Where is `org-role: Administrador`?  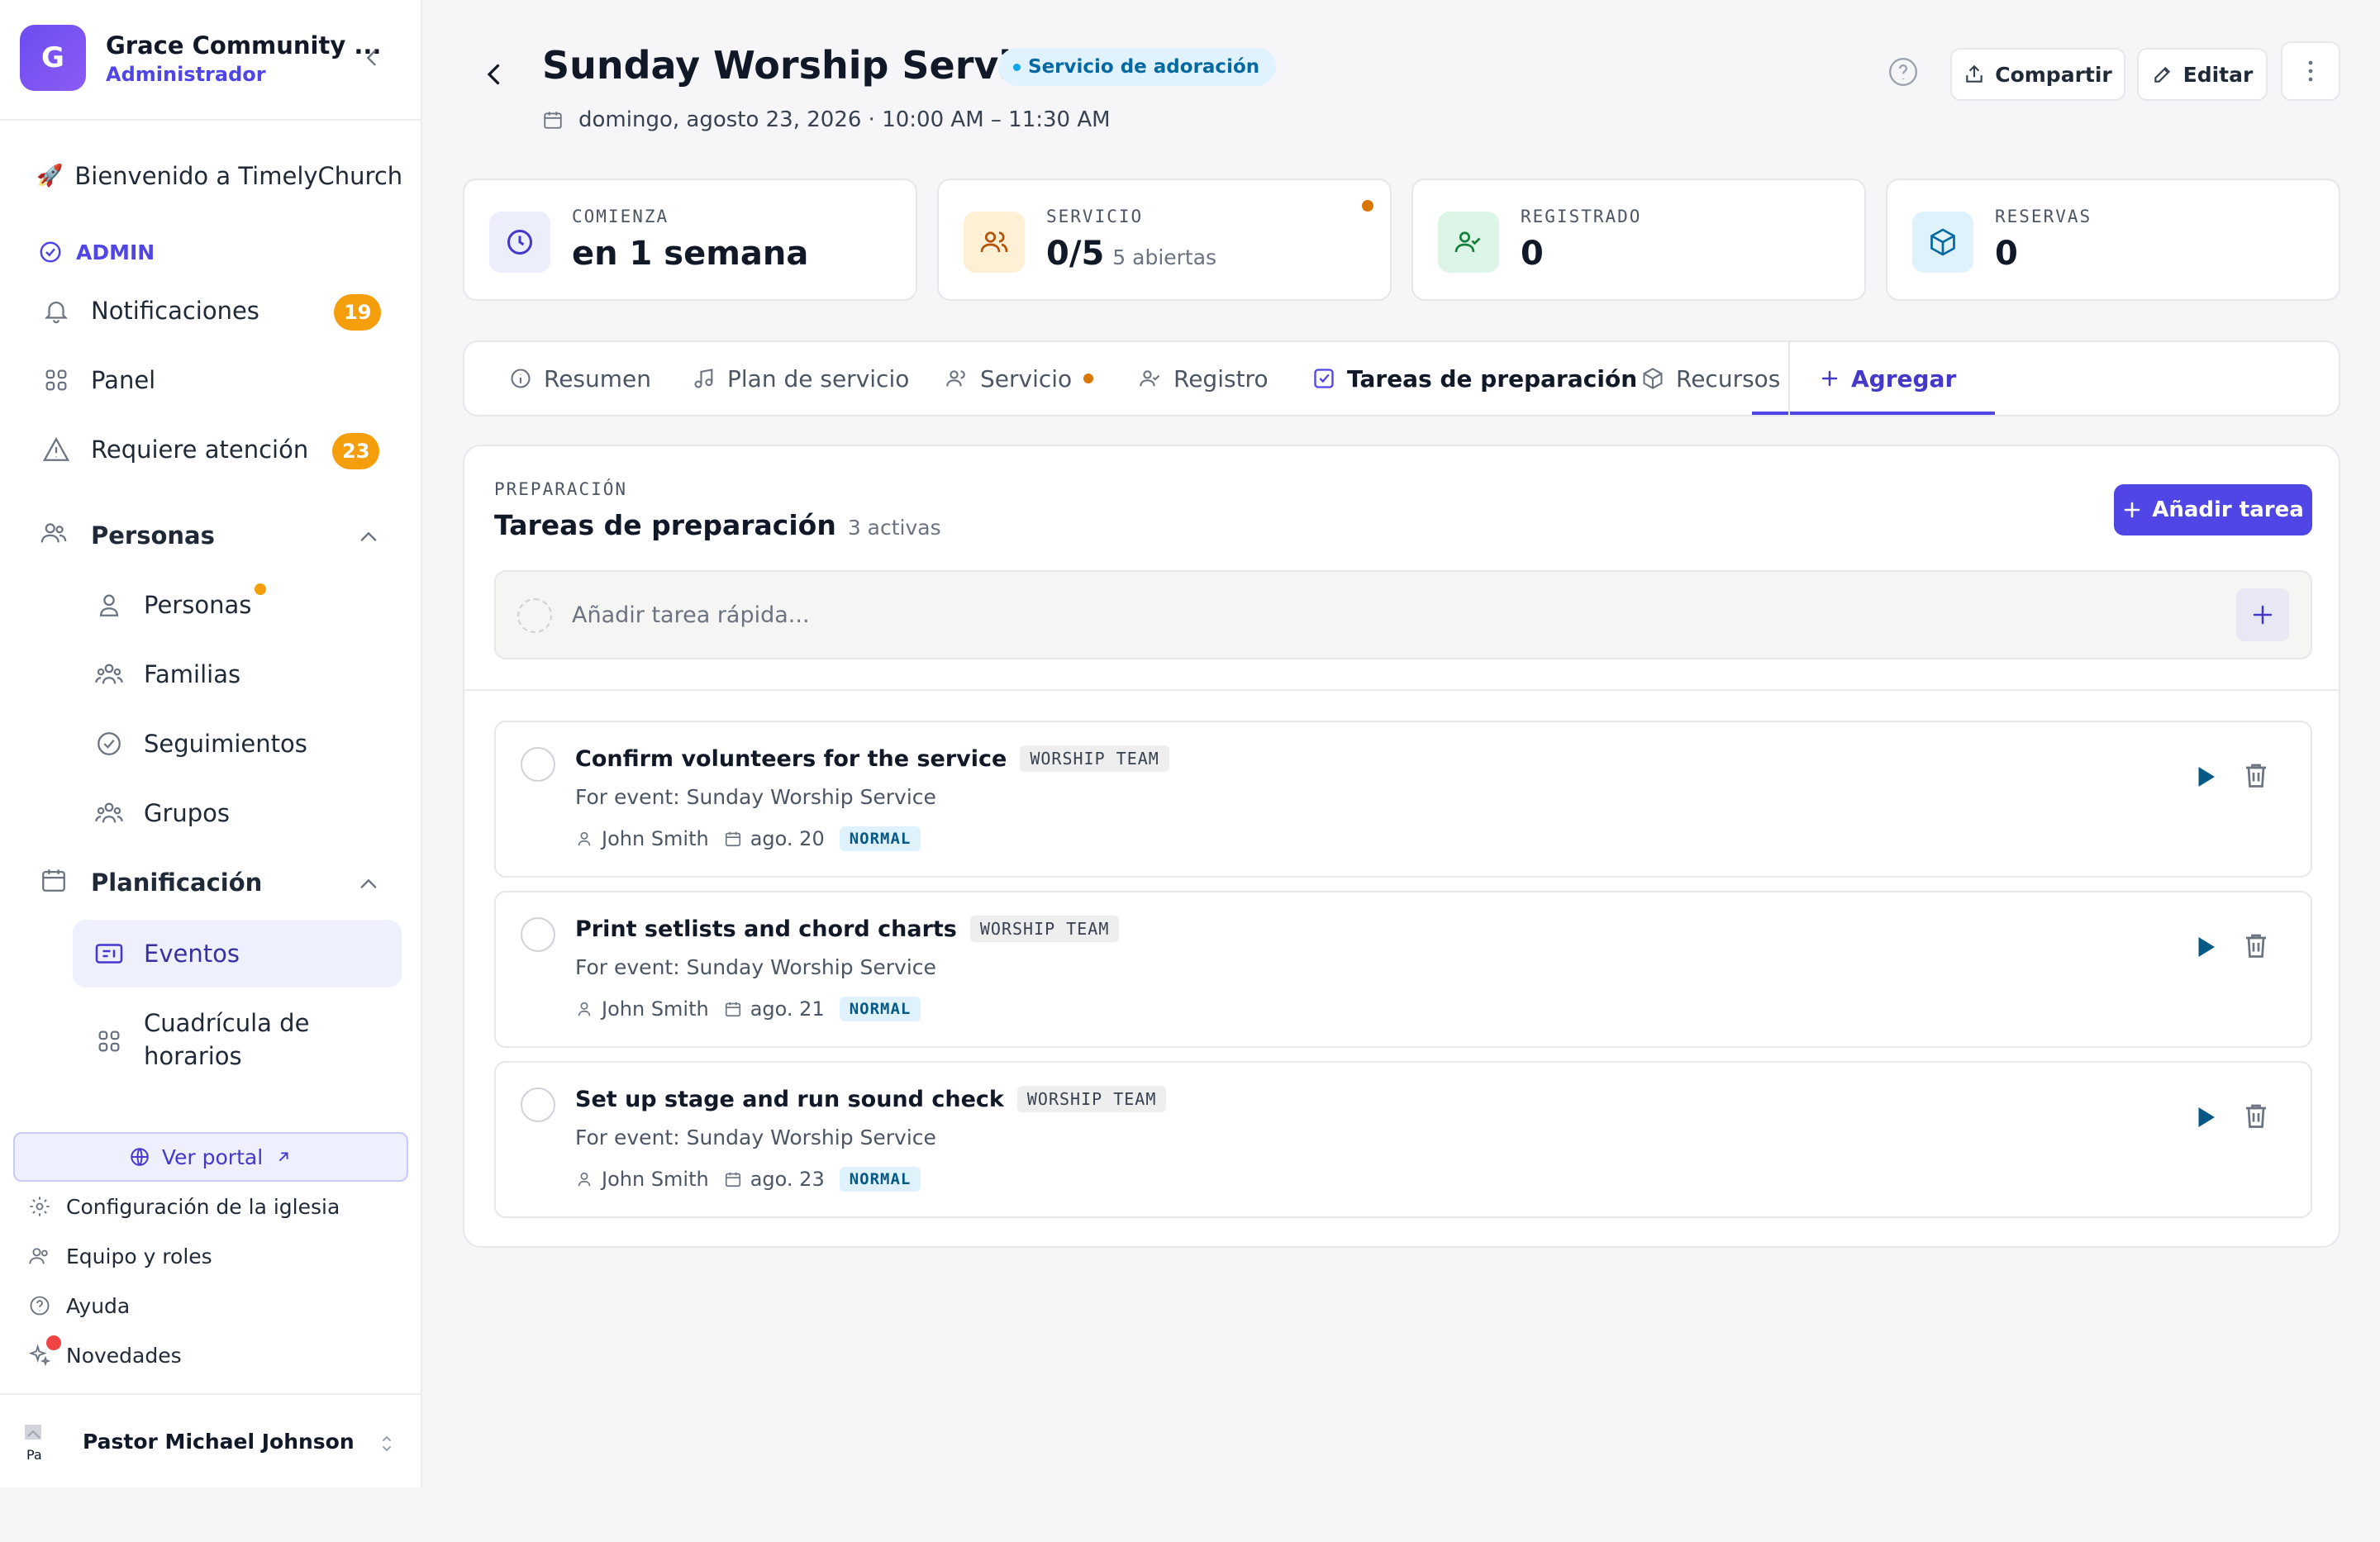 org-role: Administrador is located at coordinates (186, 74).